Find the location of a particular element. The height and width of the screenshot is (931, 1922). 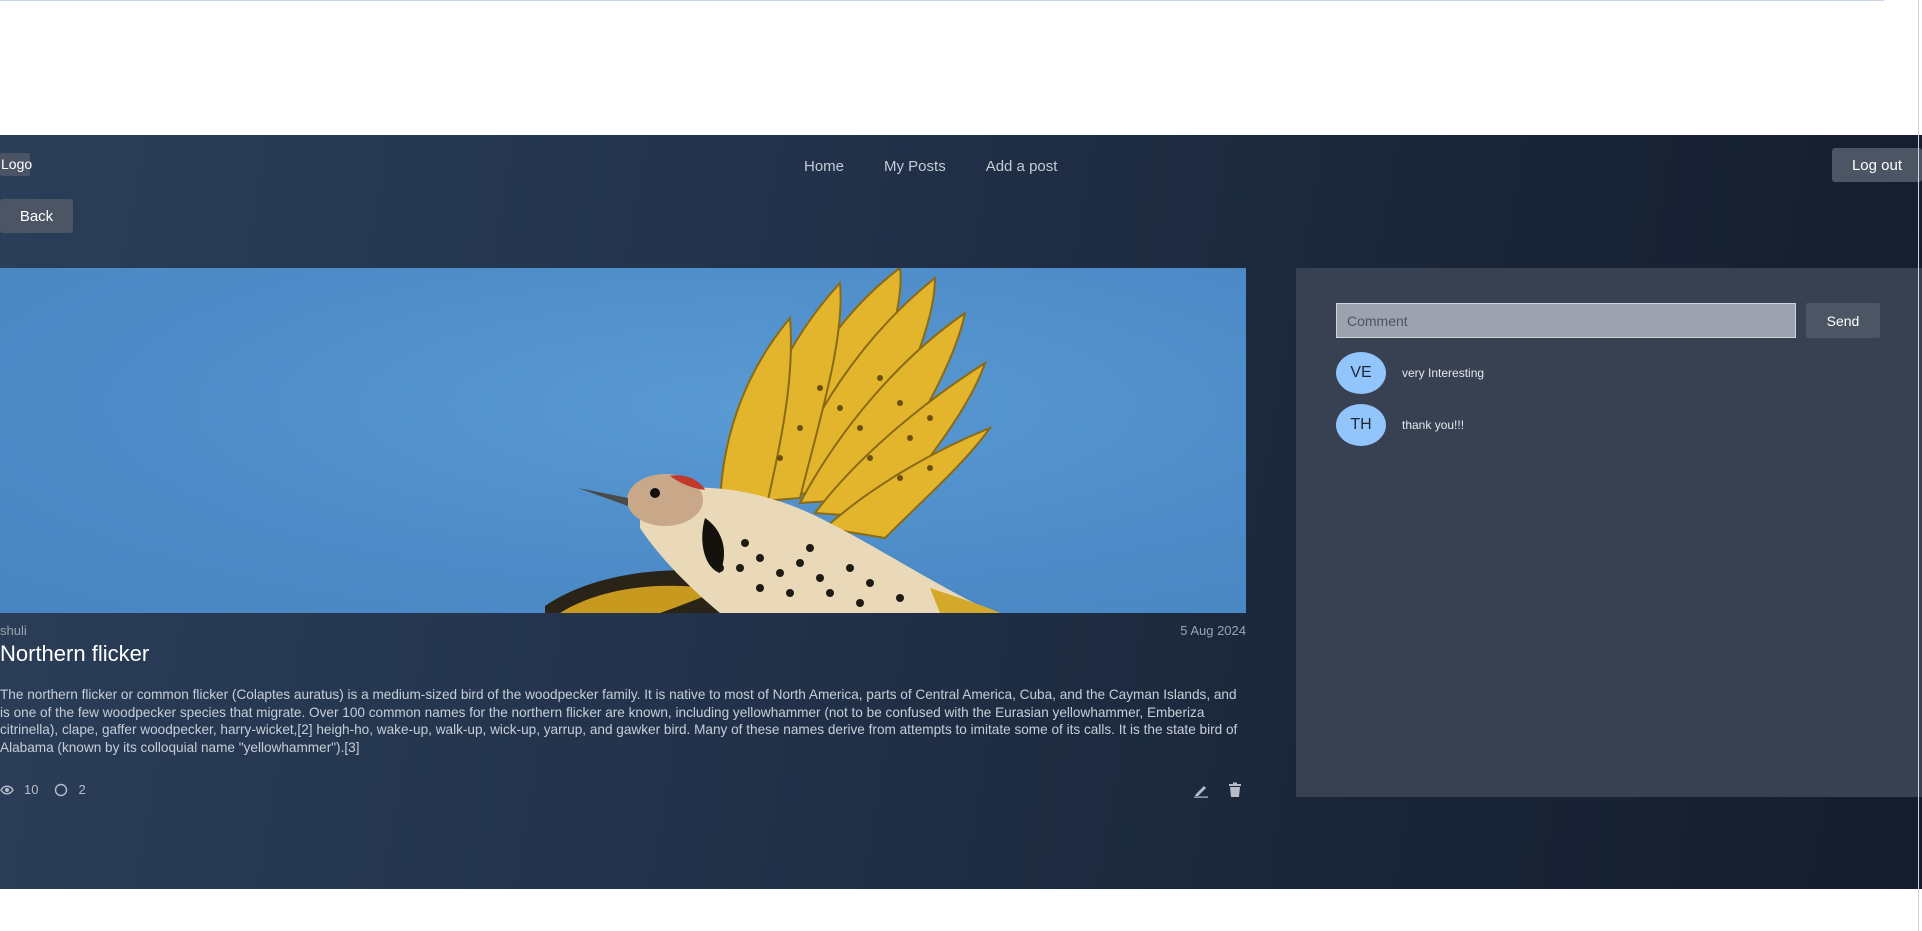

logo: Logo is located at coordinates (16, 164).